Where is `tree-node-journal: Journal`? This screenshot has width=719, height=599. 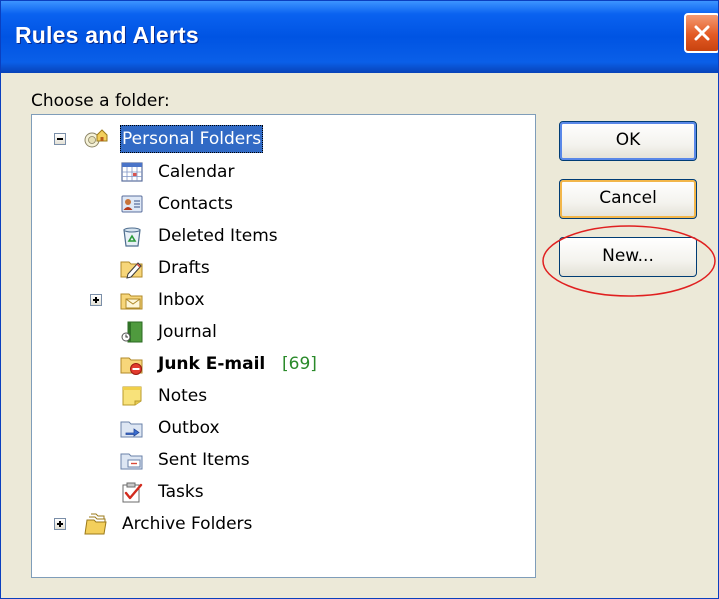 tree-node-journal: Journal is located at coordinates (282, 332).